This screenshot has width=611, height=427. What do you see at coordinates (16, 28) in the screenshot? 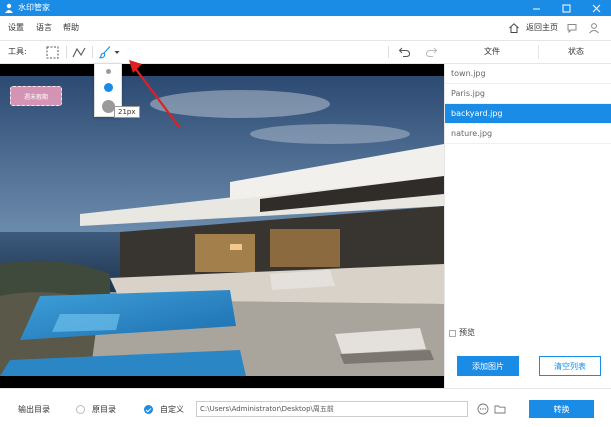
I see `menu-item-settings: 设置` at bounding box center [16, 28].